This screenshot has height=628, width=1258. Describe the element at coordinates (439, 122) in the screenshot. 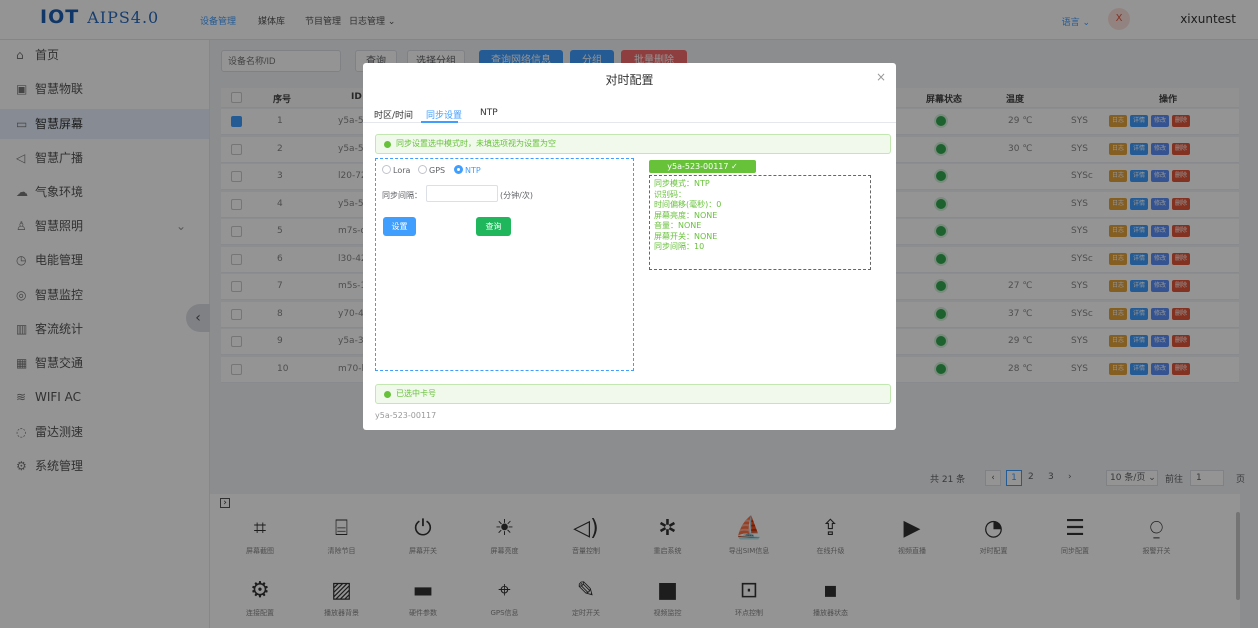

I see `tab-active-indicator` at that location.